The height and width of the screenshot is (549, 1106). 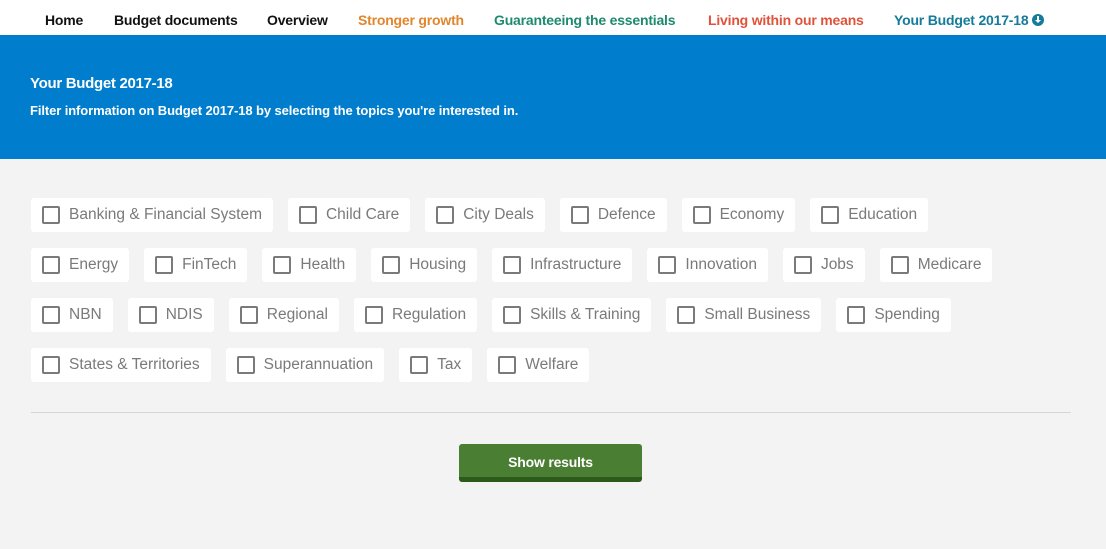 I want to click on topic-chip-superannuation: Superannuation, so click(x=305, y=365).